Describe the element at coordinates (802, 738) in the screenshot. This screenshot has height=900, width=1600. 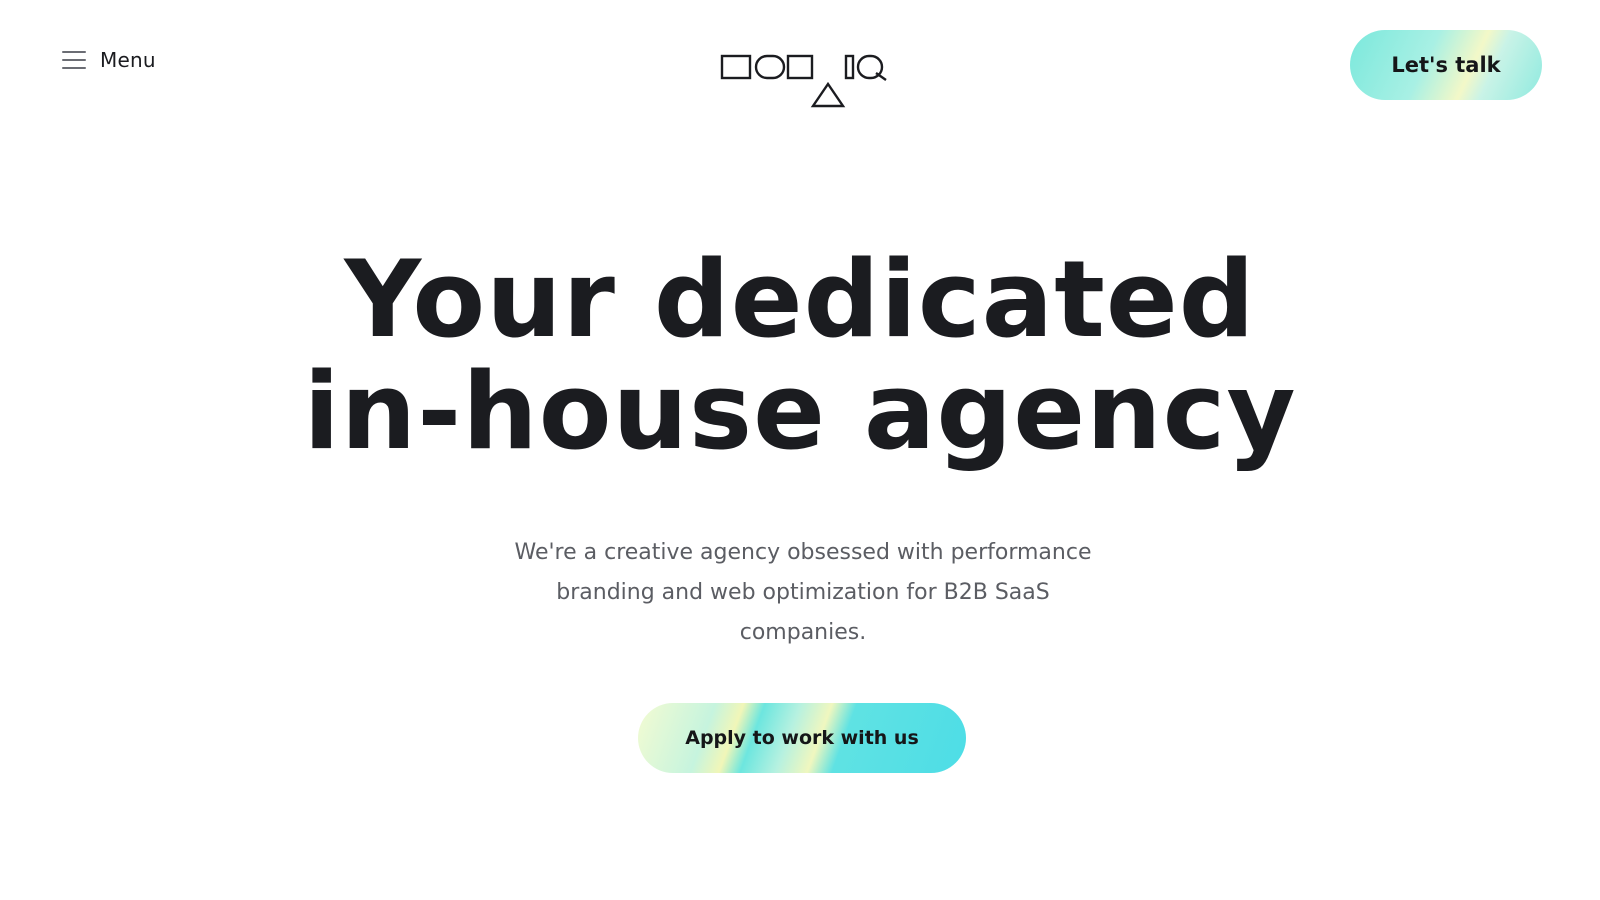
I see `apply-button: Apply to work with us` at that location.